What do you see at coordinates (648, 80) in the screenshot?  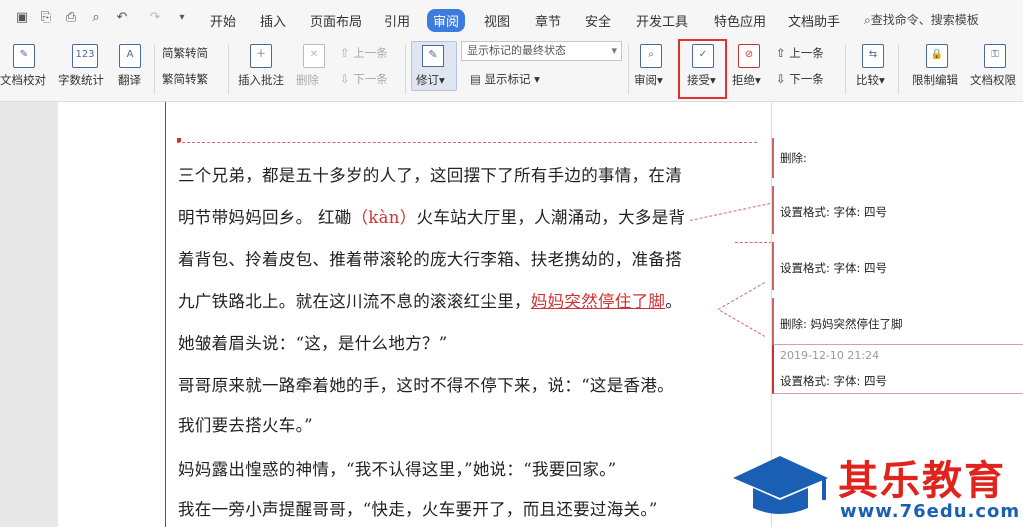 I see `review-label: 审阅▾` at bounding box center [648, 80].